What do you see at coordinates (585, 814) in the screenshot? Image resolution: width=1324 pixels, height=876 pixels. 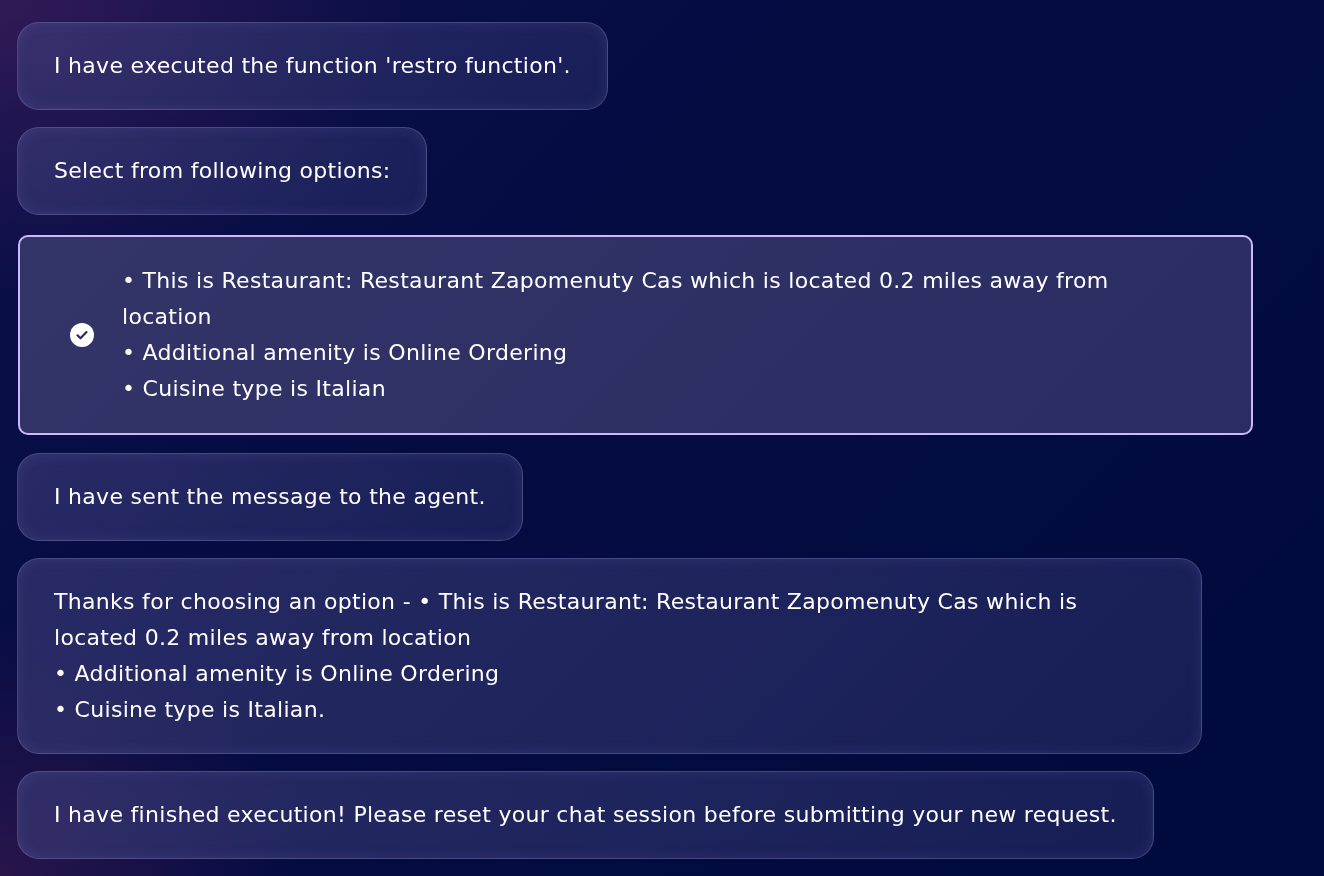 I see `message-text: I have finished execution! Please reset your chat session before submitting your new request.` at bounding box center [585, 814].